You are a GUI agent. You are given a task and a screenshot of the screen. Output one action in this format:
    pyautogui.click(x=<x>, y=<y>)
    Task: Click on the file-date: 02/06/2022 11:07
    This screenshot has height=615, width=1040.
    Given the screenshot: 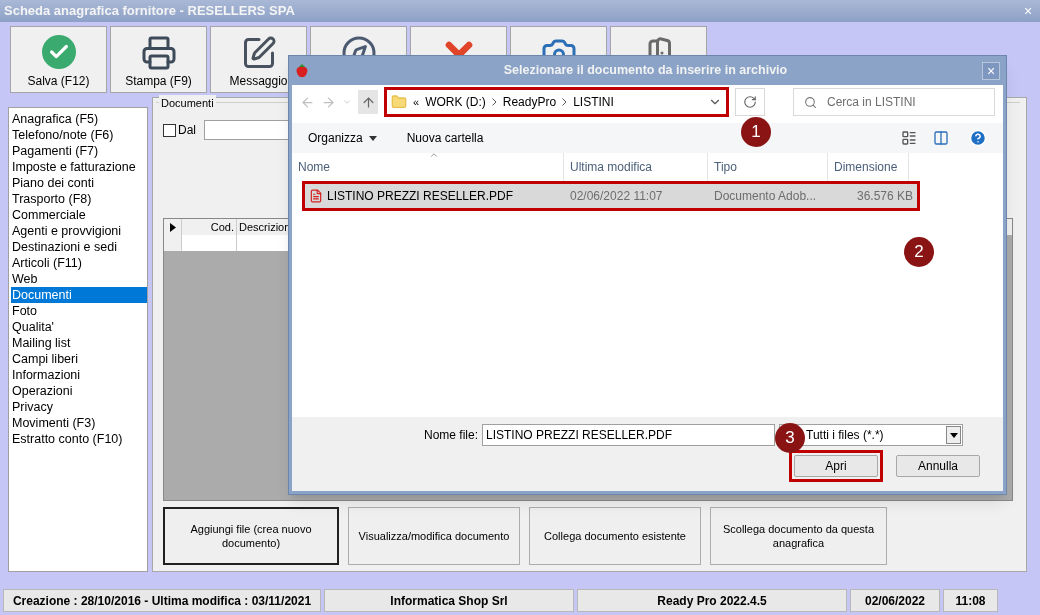 What is the action you would take?
    pyautogui.click(x=616, y=196)
    